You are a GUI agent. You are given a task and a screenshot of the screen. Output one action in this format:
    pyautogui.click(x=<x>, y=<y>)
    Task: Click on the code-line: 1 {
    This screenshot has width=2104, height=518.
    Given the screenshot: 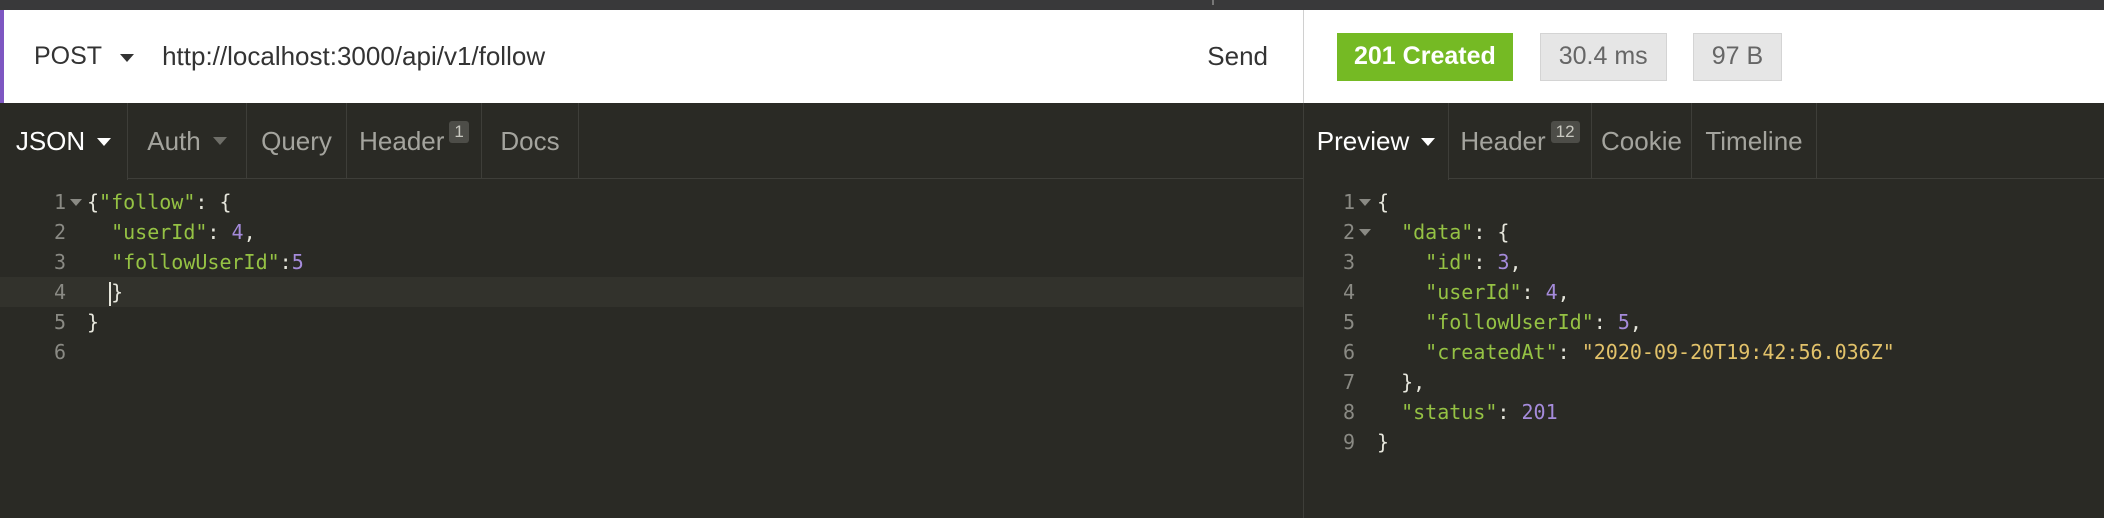 What is the action you would take?
    pyautogui.click(x=1704, y=202)
    